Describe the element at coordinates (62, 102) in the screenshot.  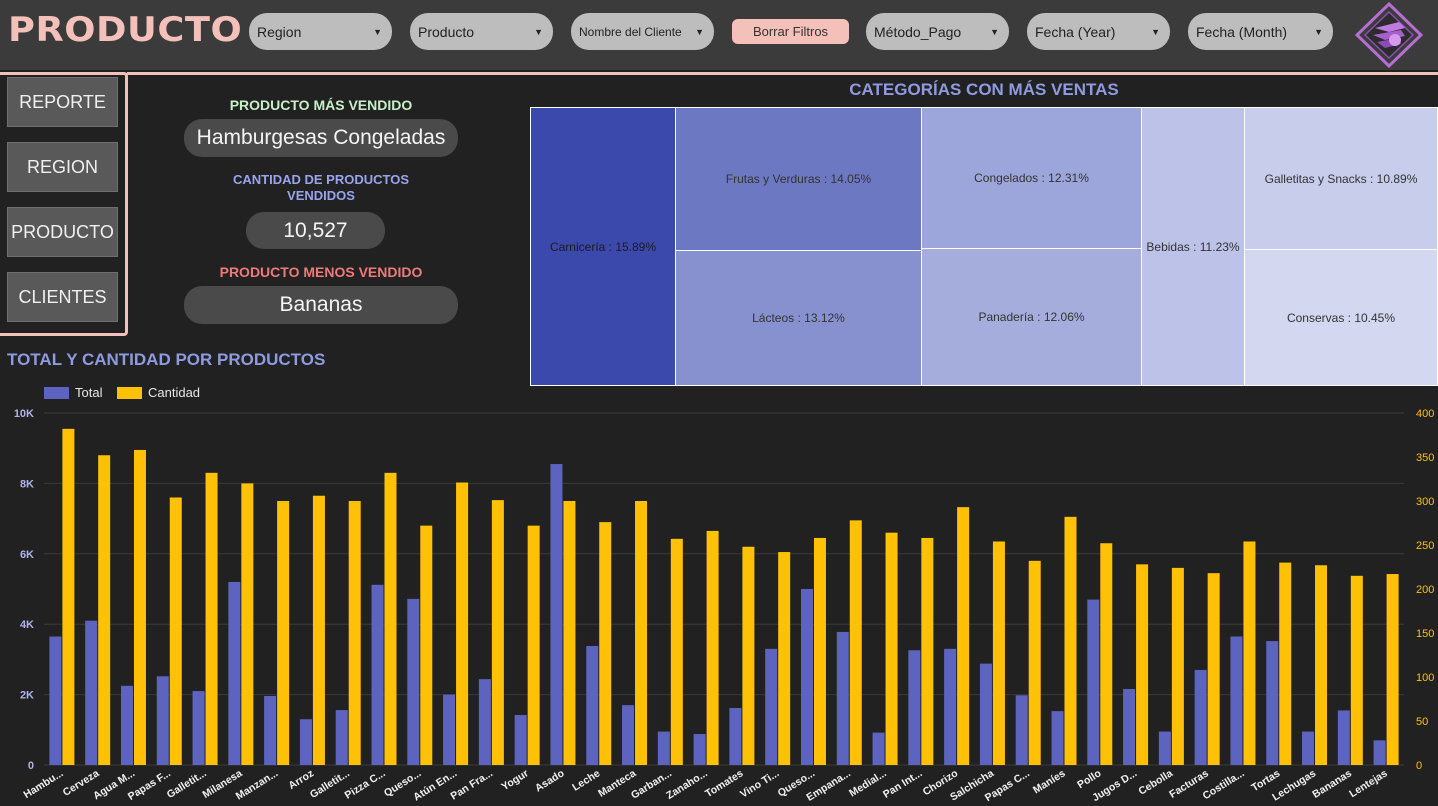
I see `nav-reporte-button: REPORTE` at that location.